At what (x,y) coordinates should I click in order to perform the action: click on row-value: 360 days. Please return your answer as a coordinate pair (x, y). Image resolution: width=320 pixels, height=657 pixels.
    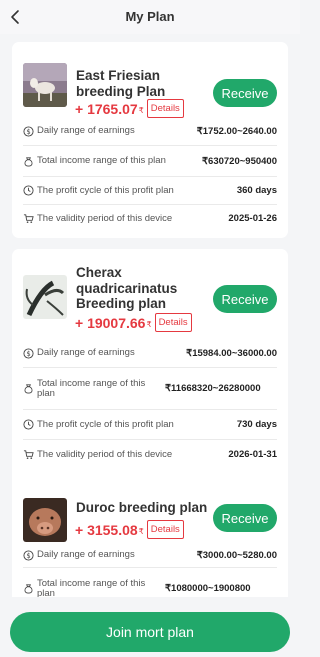
    Looking at the image, I should click on (256, 190).